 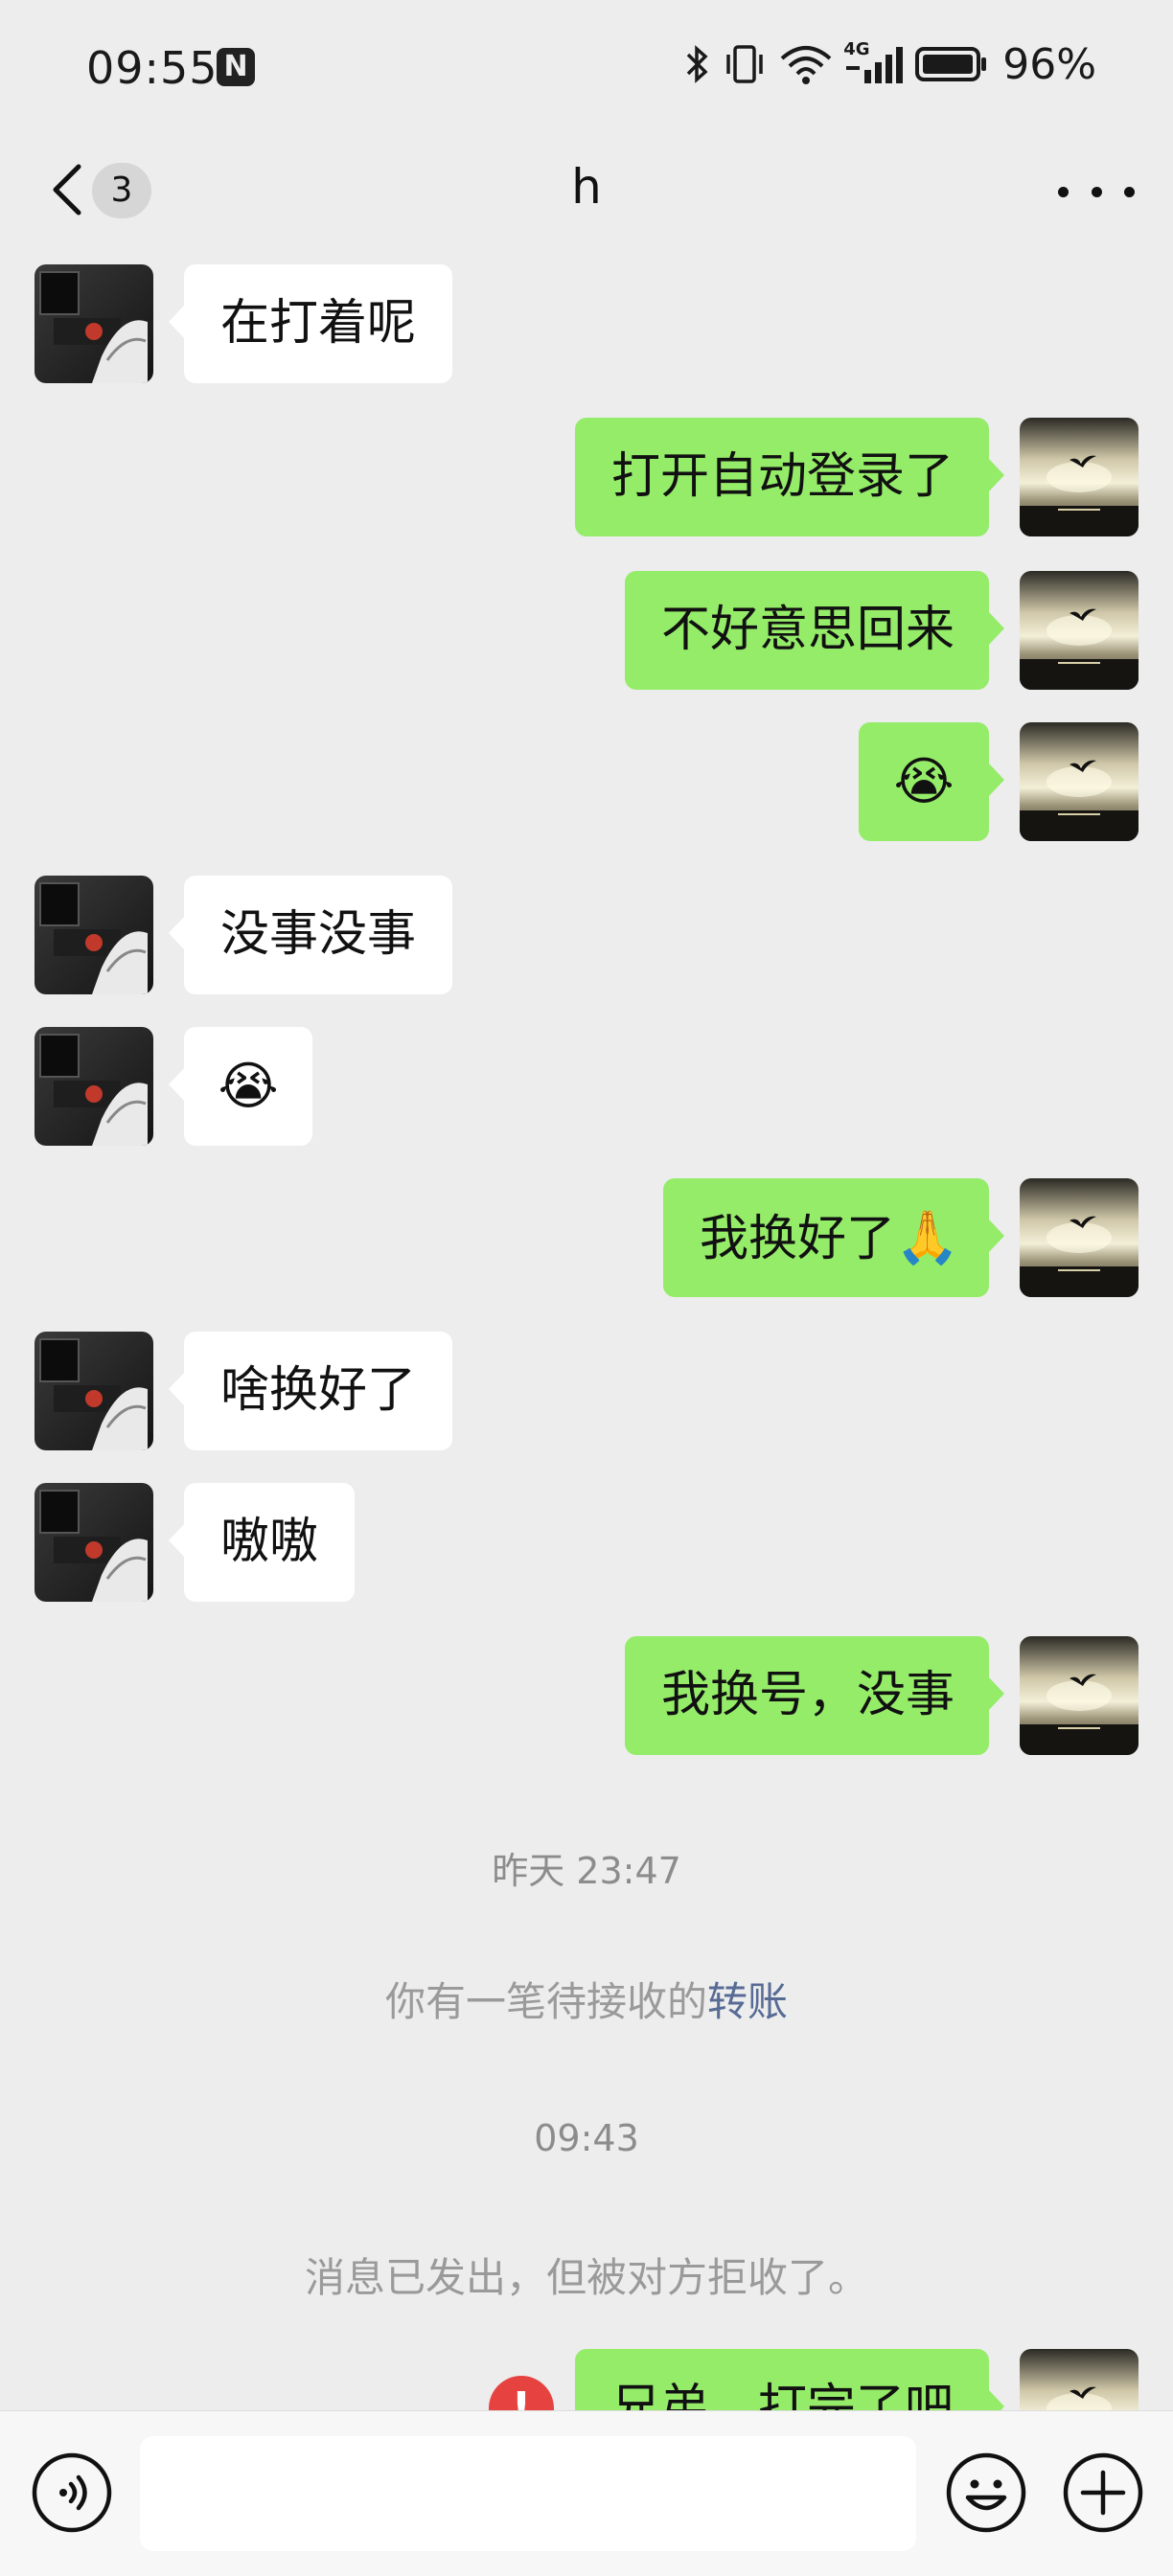 I want to click on chat-title: h, so click(x=586, y=187).